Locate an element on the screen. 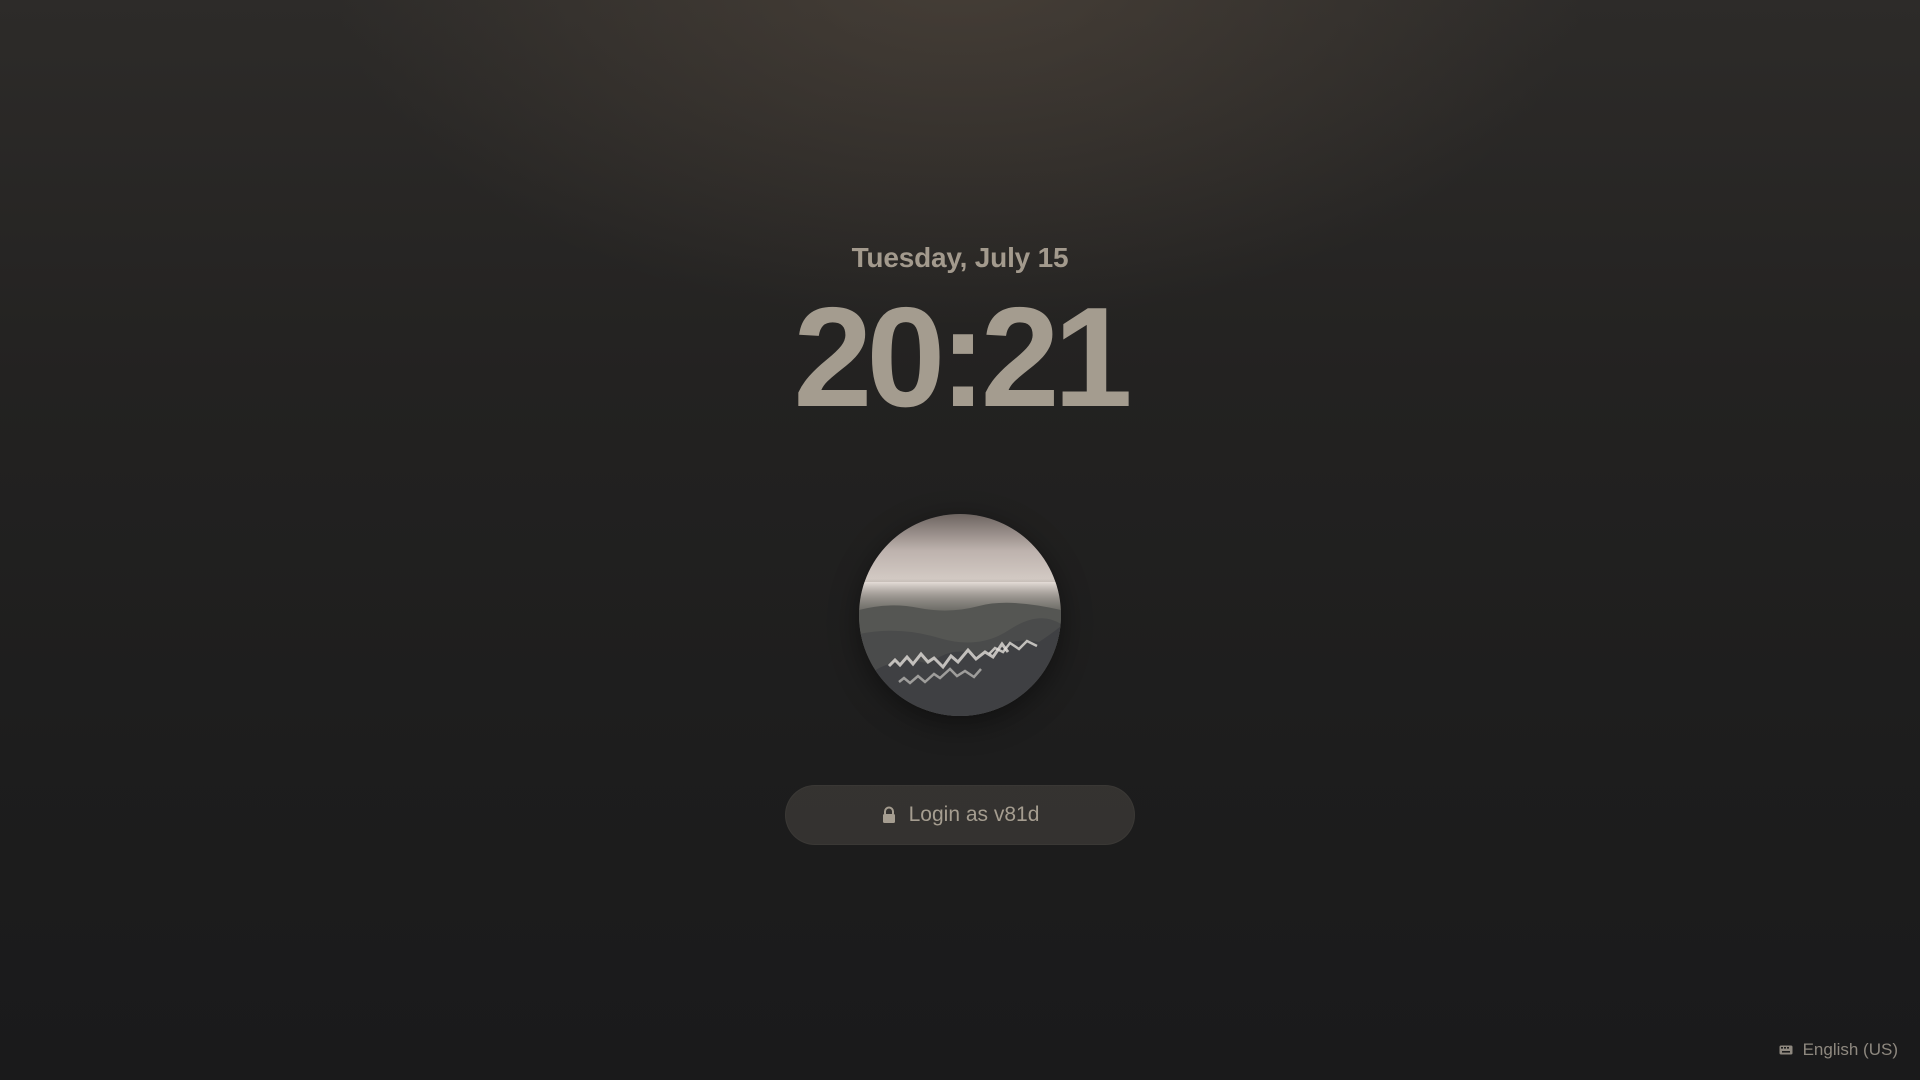  login-button-label: Login as v81d is located at coordinates (974, 814).